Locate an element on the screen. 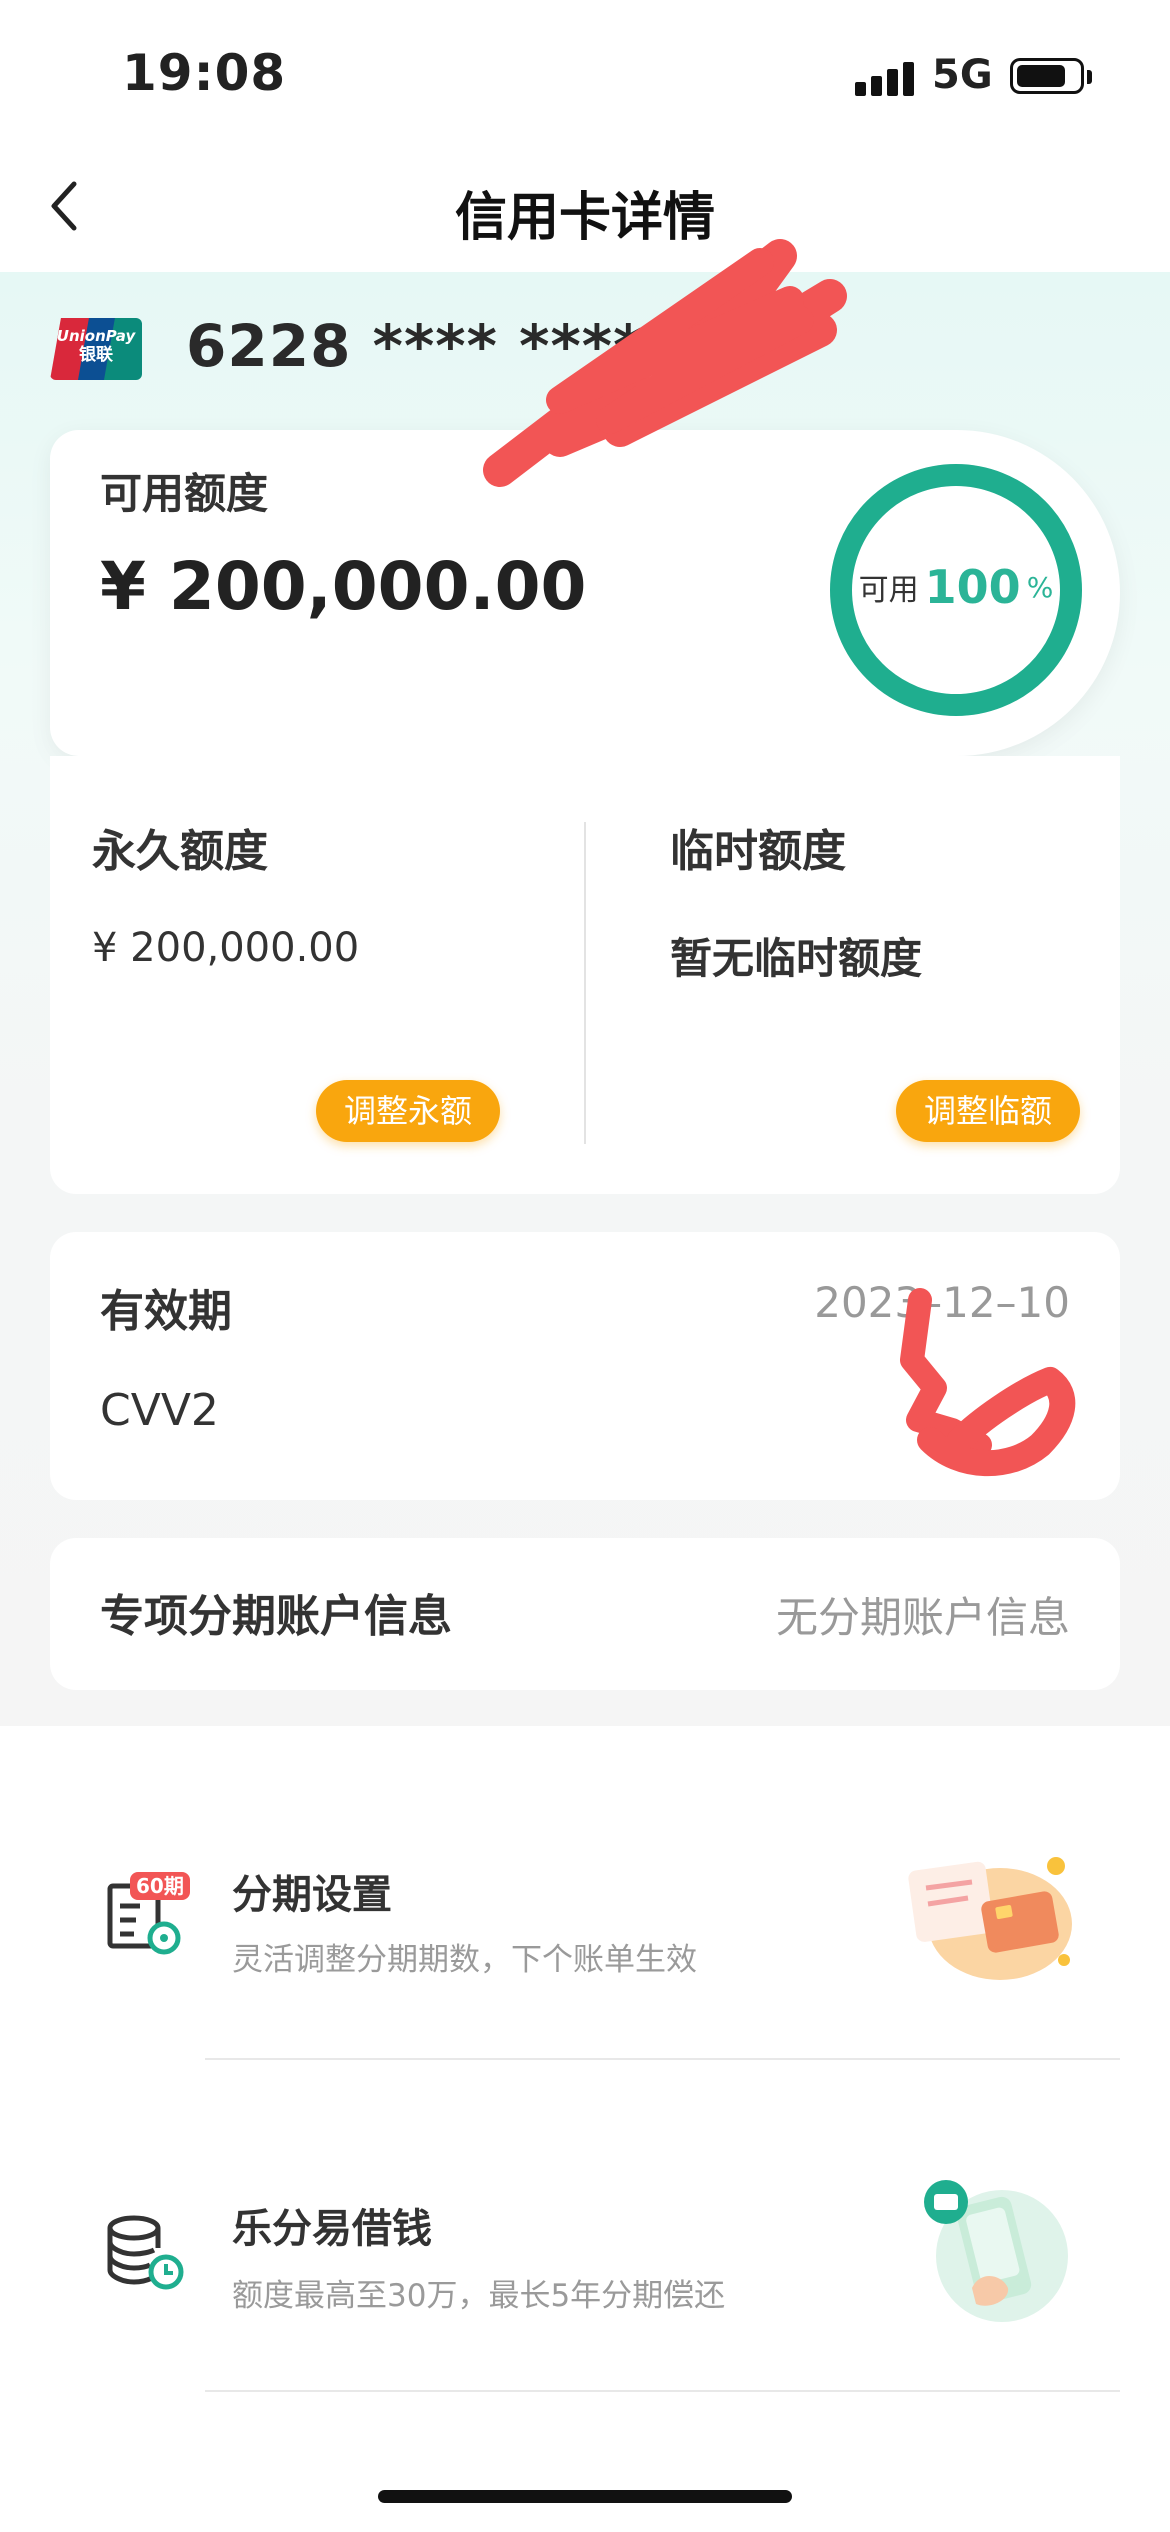 This screenshot has width=1170, height=2532. network-type: 5G is located at coordinates (962, 75).